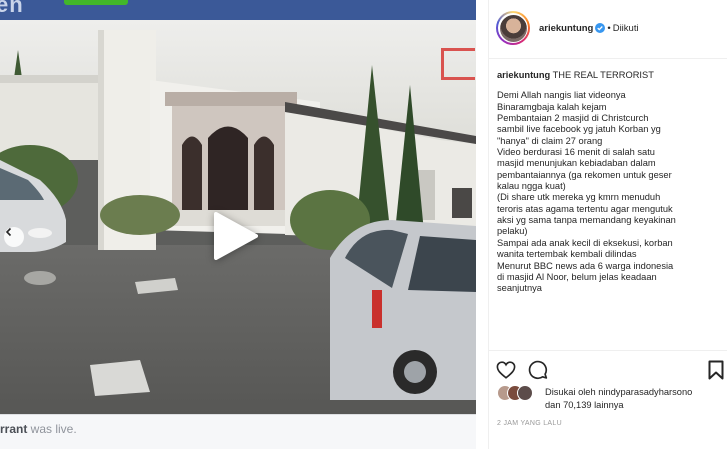 Image resolution: width=727 pixels, height=449 pixels. Describe the element at coordinates (8, 232) in the screenshot. I see `chevron-left-icon` at that location.